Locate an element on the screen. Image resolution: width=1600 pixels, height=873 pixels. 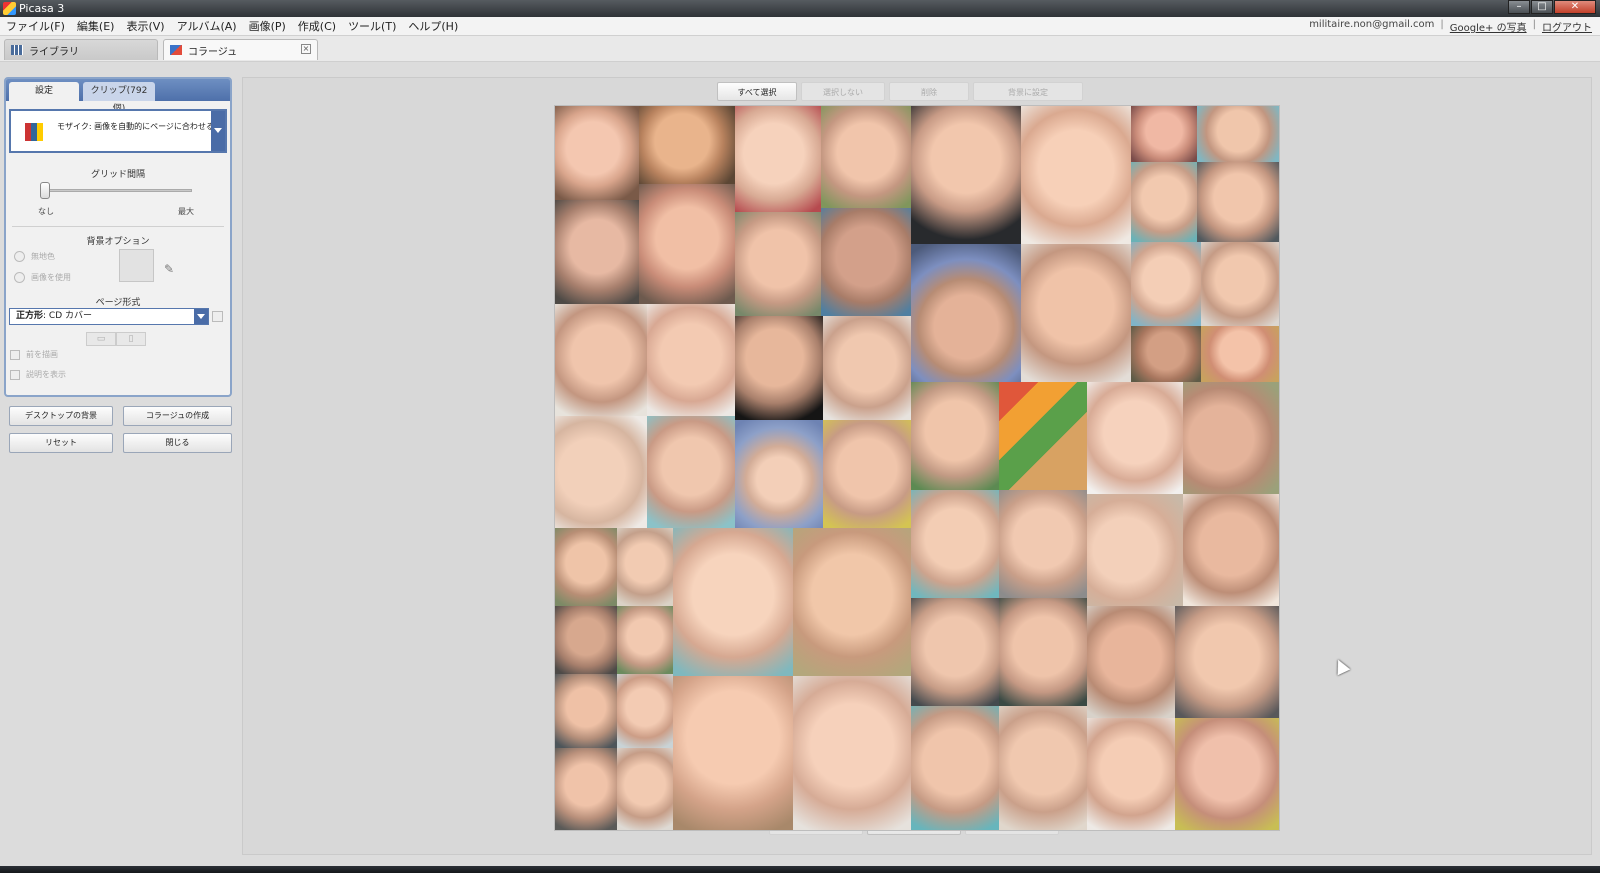
eyedropper-icon: ✎ is located at coordinates (169, 269).